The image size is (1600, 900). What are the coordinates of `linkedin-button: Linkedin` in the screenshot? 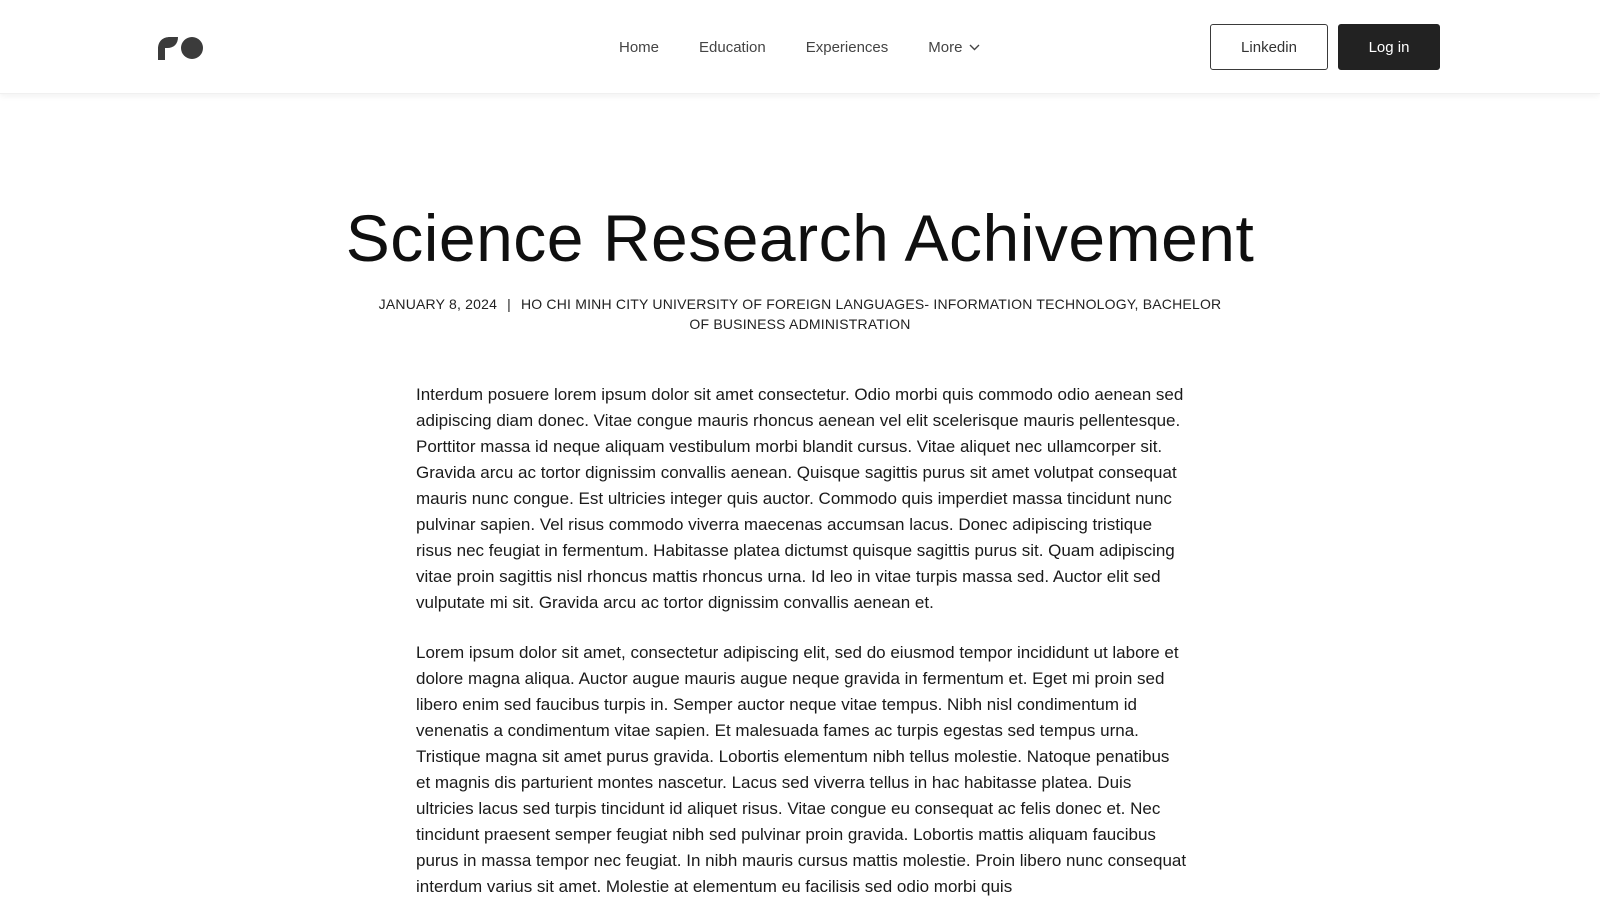 It's located at (1269, 47).